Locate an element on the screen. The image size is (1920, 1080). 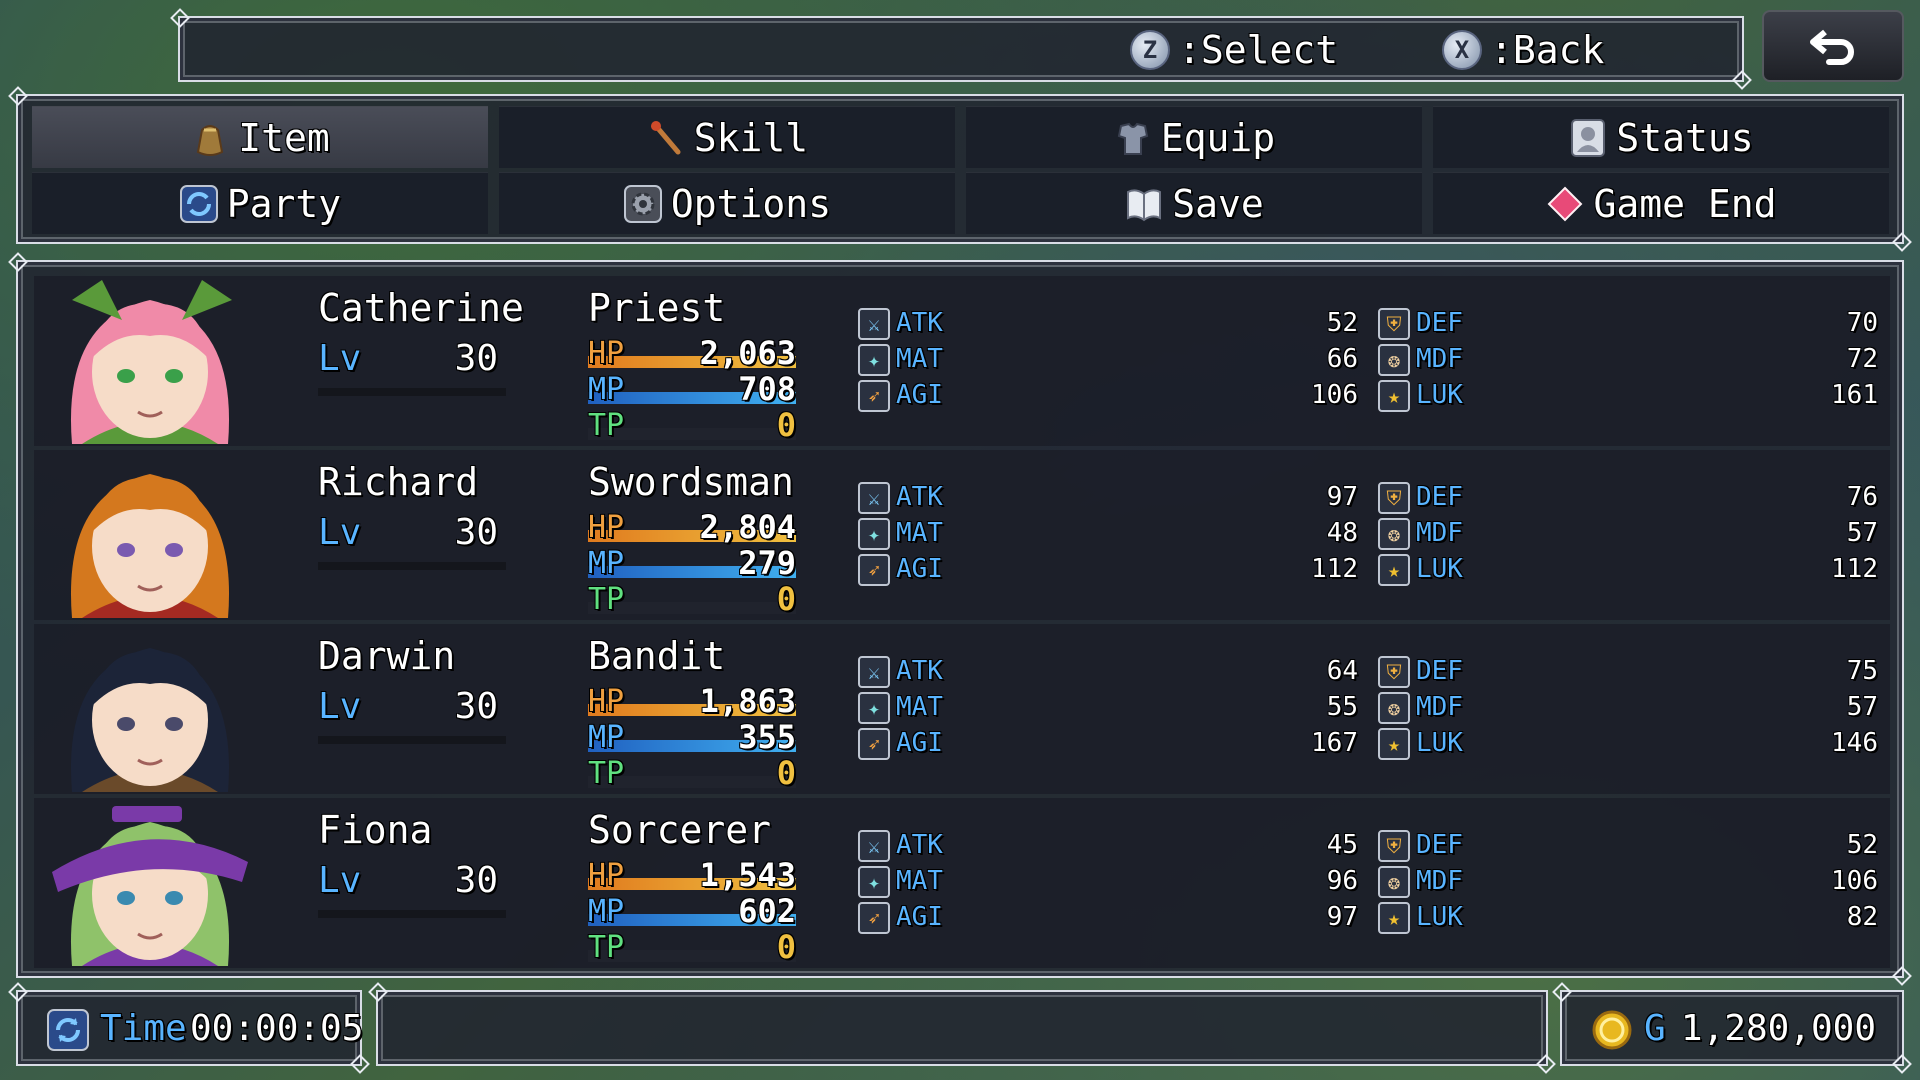
wand-icon is located at coordinates (666, 138).